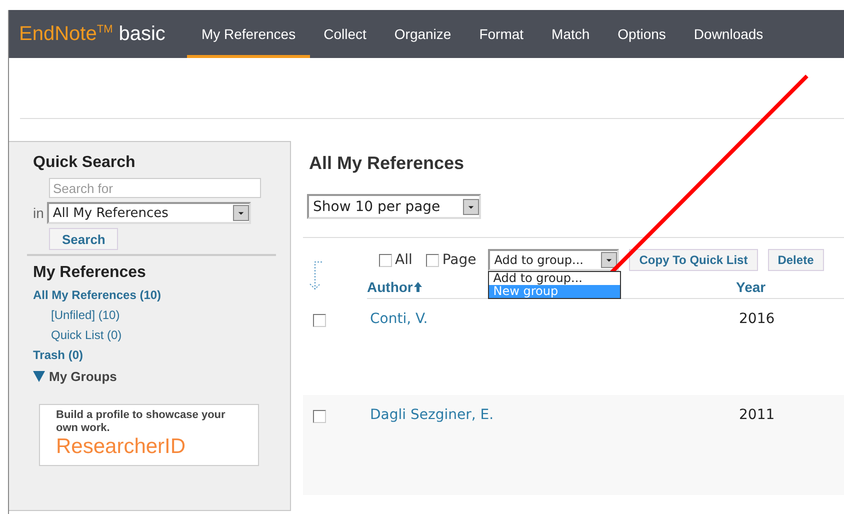 This screenshot has height=514, width=844. I want to click on nav-tab: My References, so click(248, 34).